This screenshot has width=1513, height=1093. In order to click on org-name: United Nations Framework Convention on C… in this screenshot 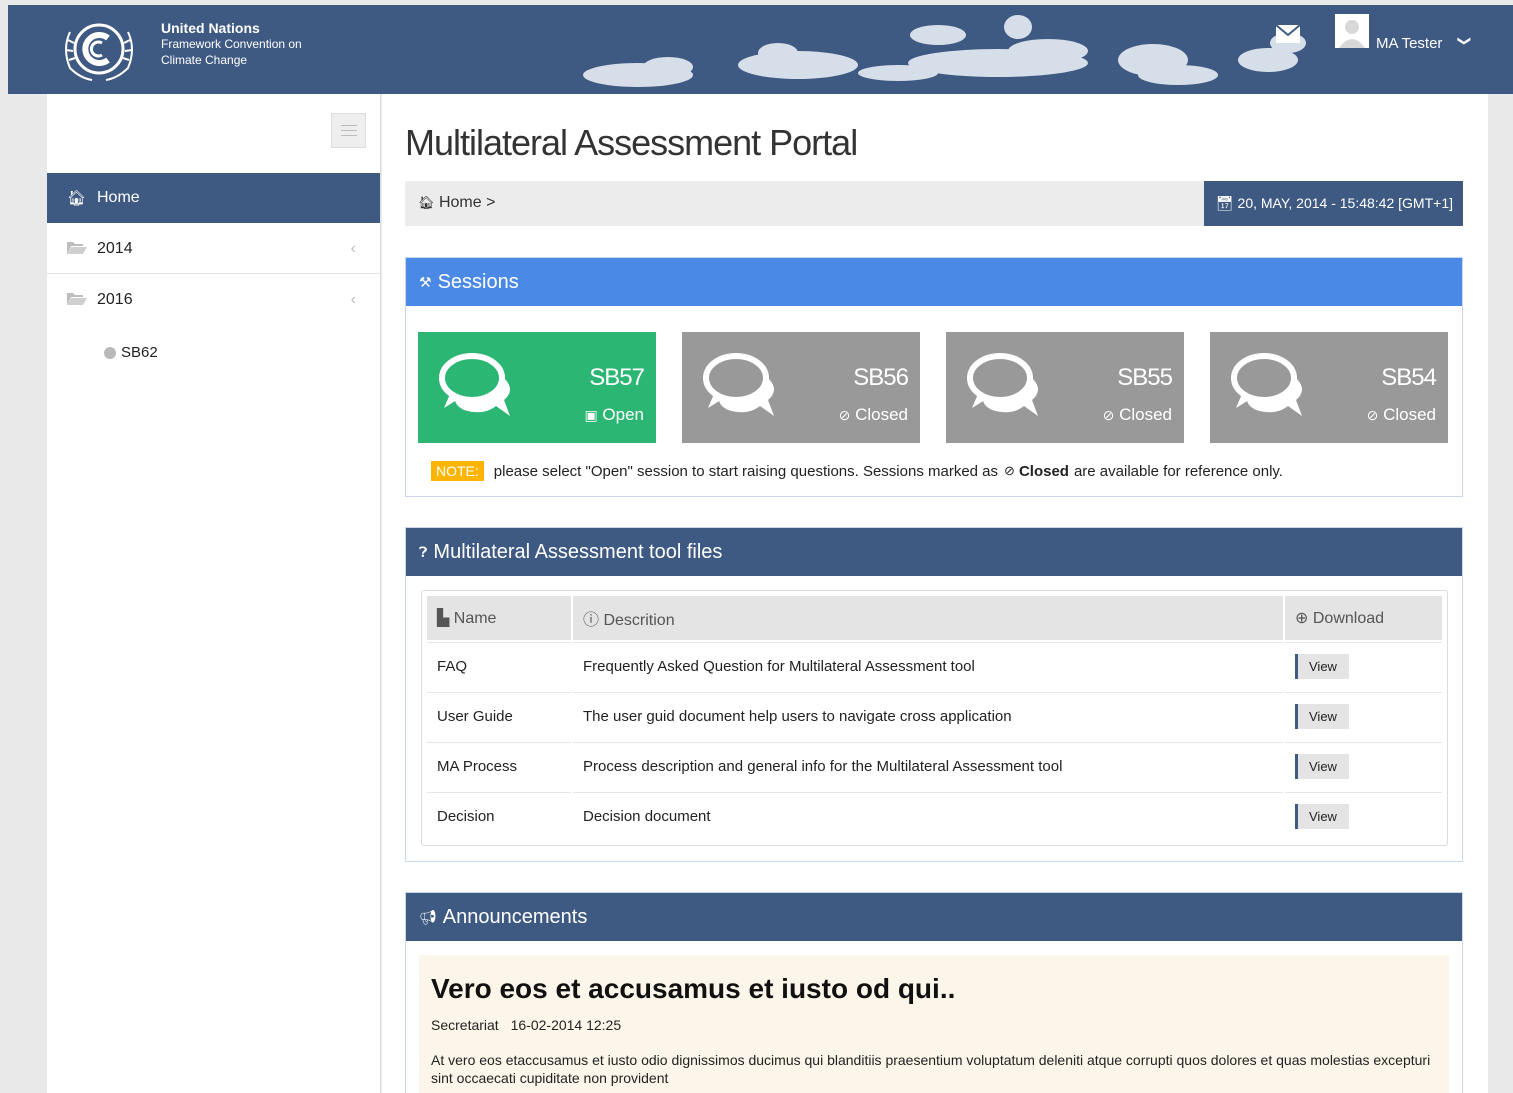, I will do `click(231, 44)`.